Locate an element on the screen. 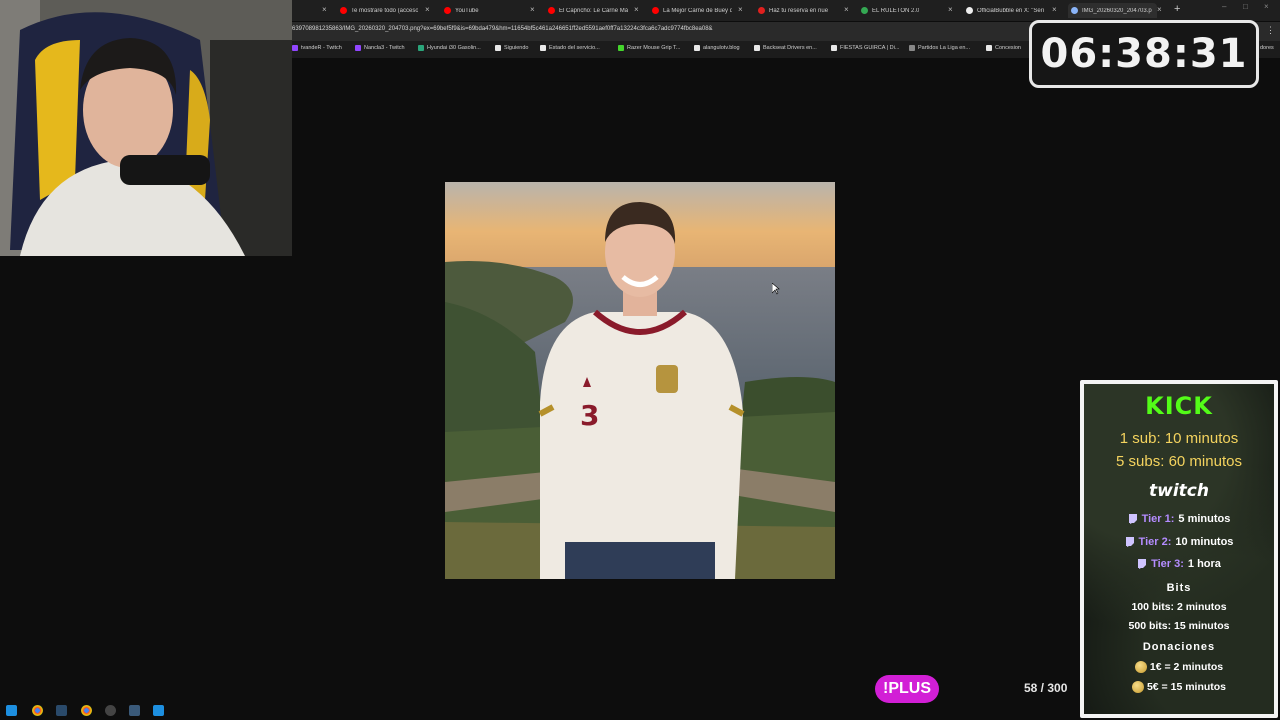 The width and height of the screenshot is (1280, 720). streamer-webcam-image is located at coordinates (146, 128).